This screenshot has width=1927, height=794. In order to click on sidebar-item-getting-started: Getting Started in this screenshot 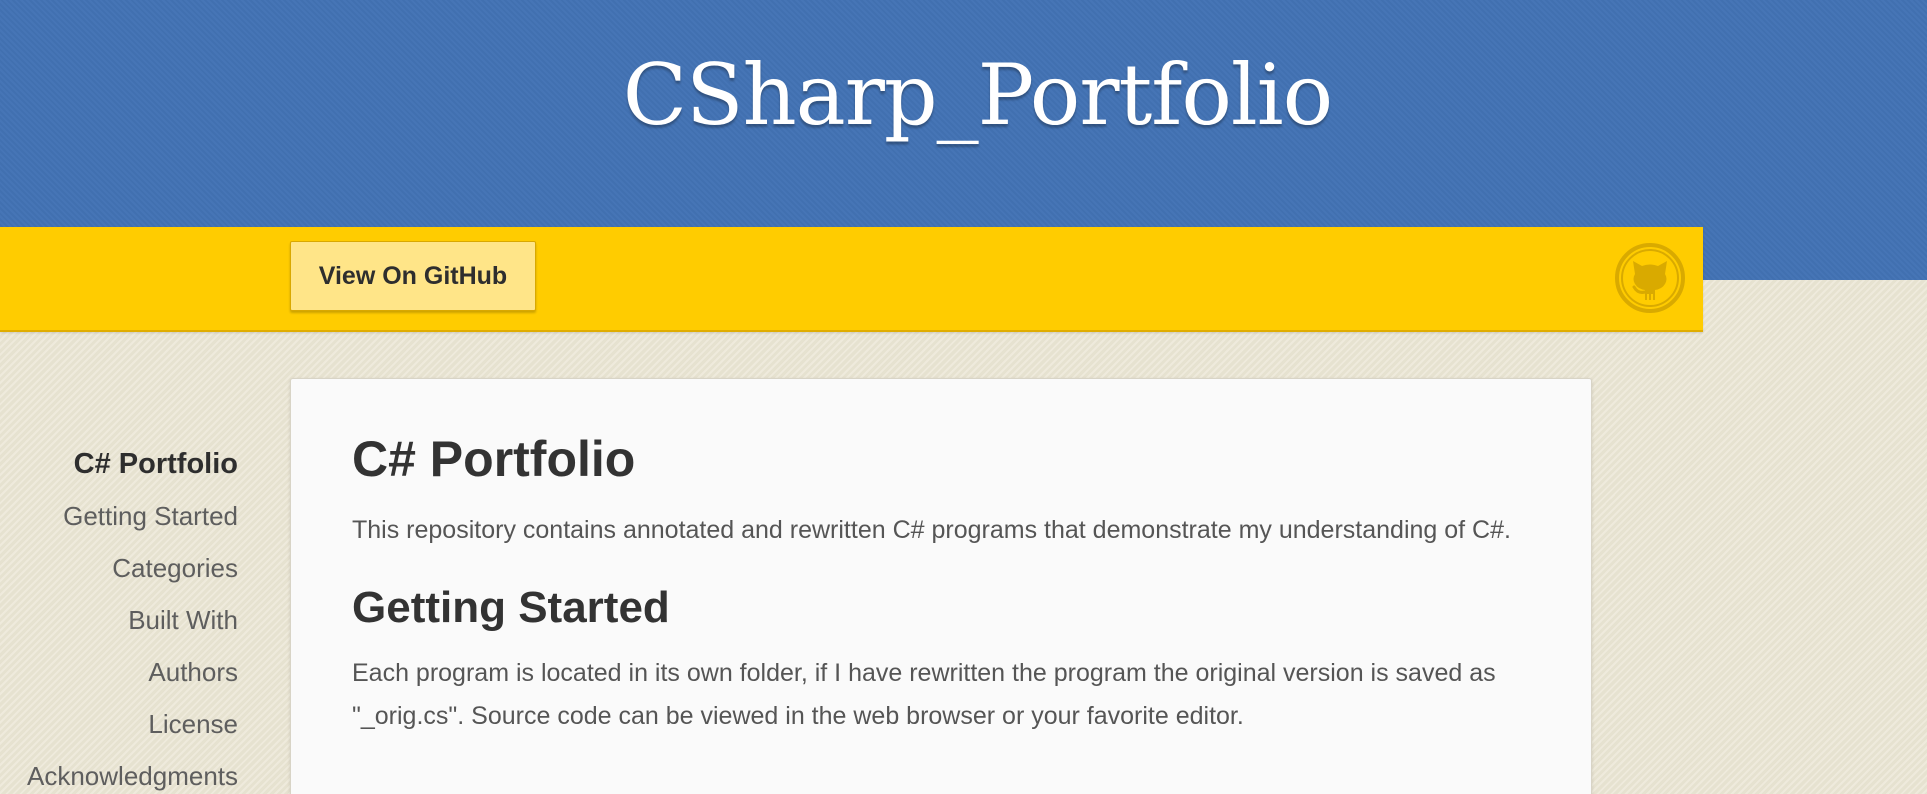, I will do `click(119, 516)`.